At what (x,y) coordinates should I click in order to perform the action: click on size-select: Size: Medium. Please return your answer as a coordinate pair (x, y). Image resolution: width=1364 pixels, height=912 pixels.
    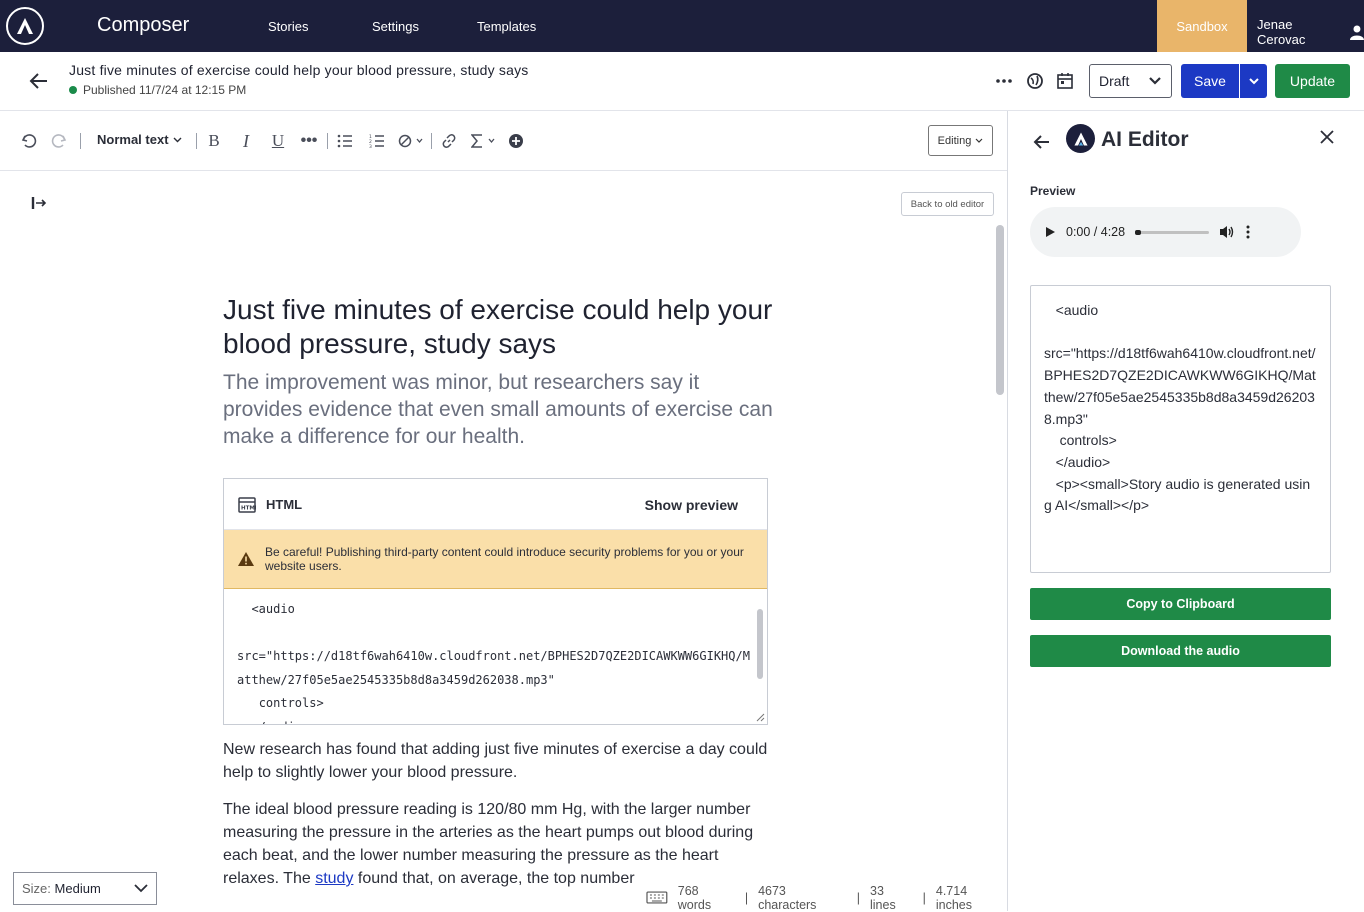
    Looking at the image, I should click on (85, 888).